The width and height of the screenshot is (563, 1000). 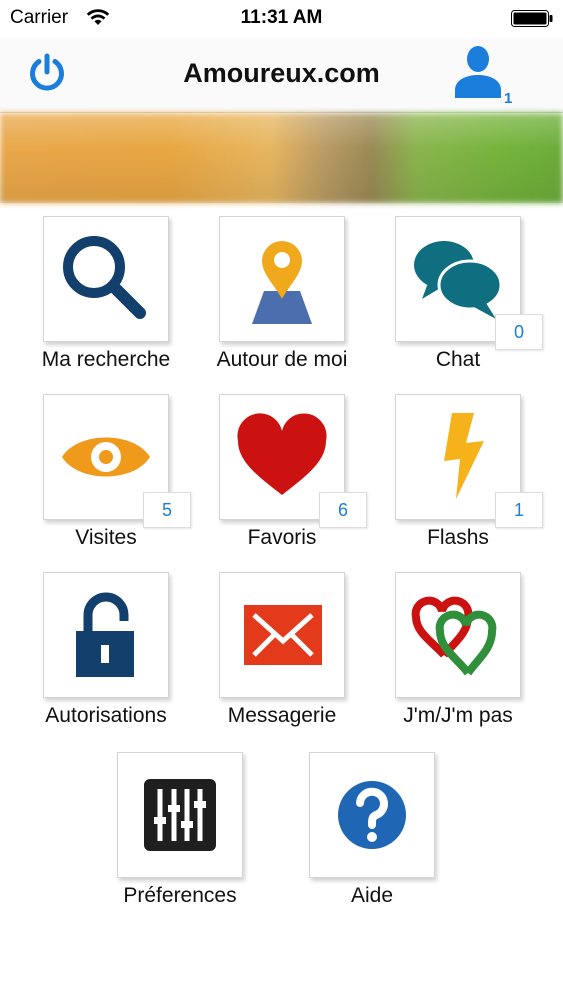 I want to click on lightning-icon, so click(x=464, y=456).